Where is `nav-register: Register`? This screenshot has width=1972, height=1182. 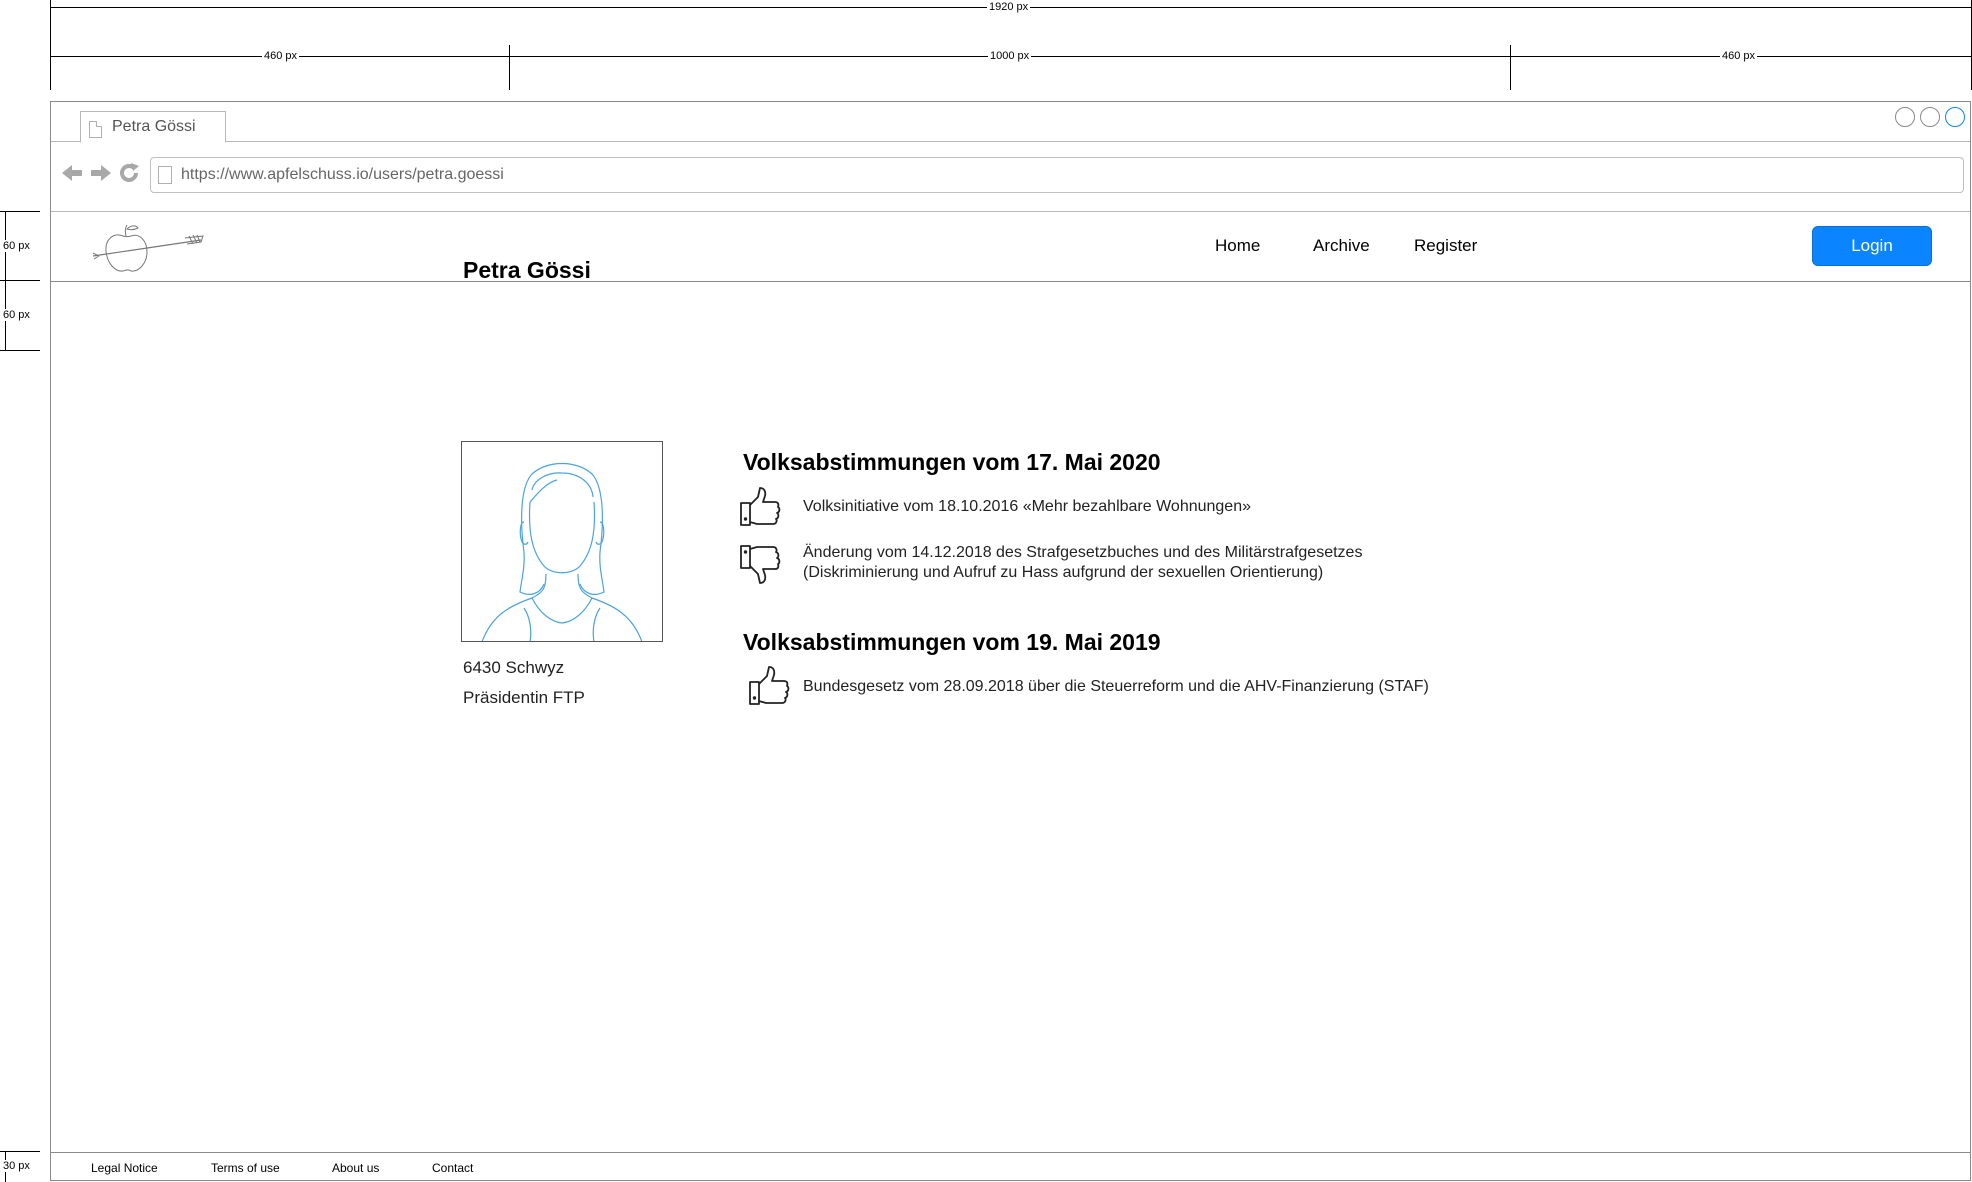
nav-register: Register is located at coordinates (1445, 246).